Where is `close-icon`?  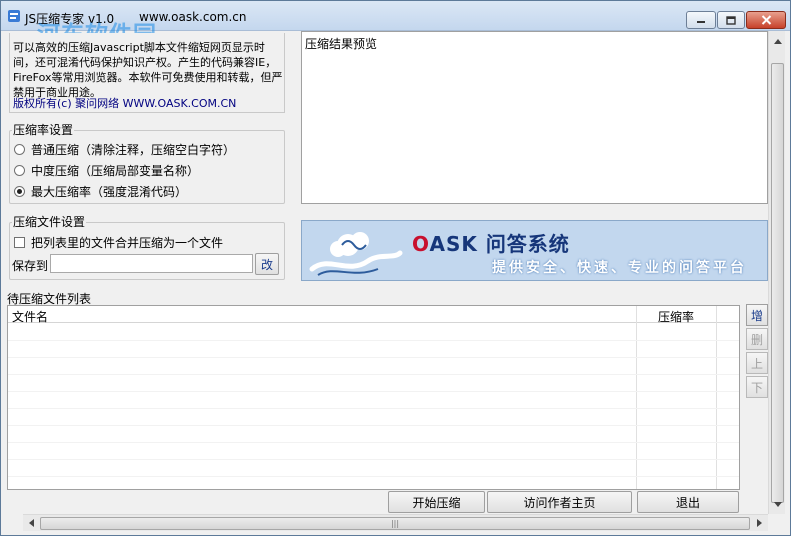 close-icon is located at coordinates (766, 20).